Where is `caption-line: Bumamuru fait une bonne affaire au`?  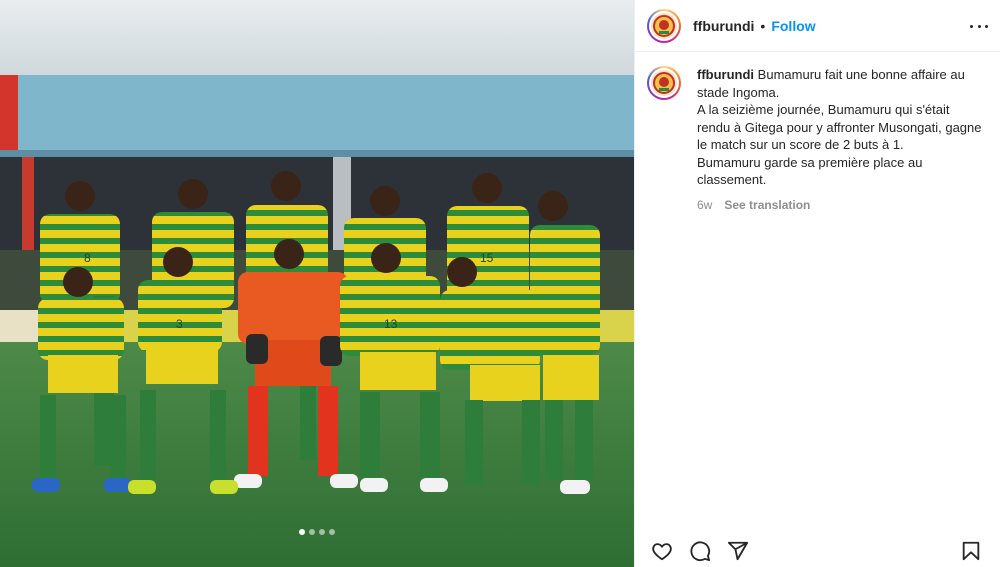
caption-line: Bumamuru fait une bonne affaire au is located at coordinates (861, 74).